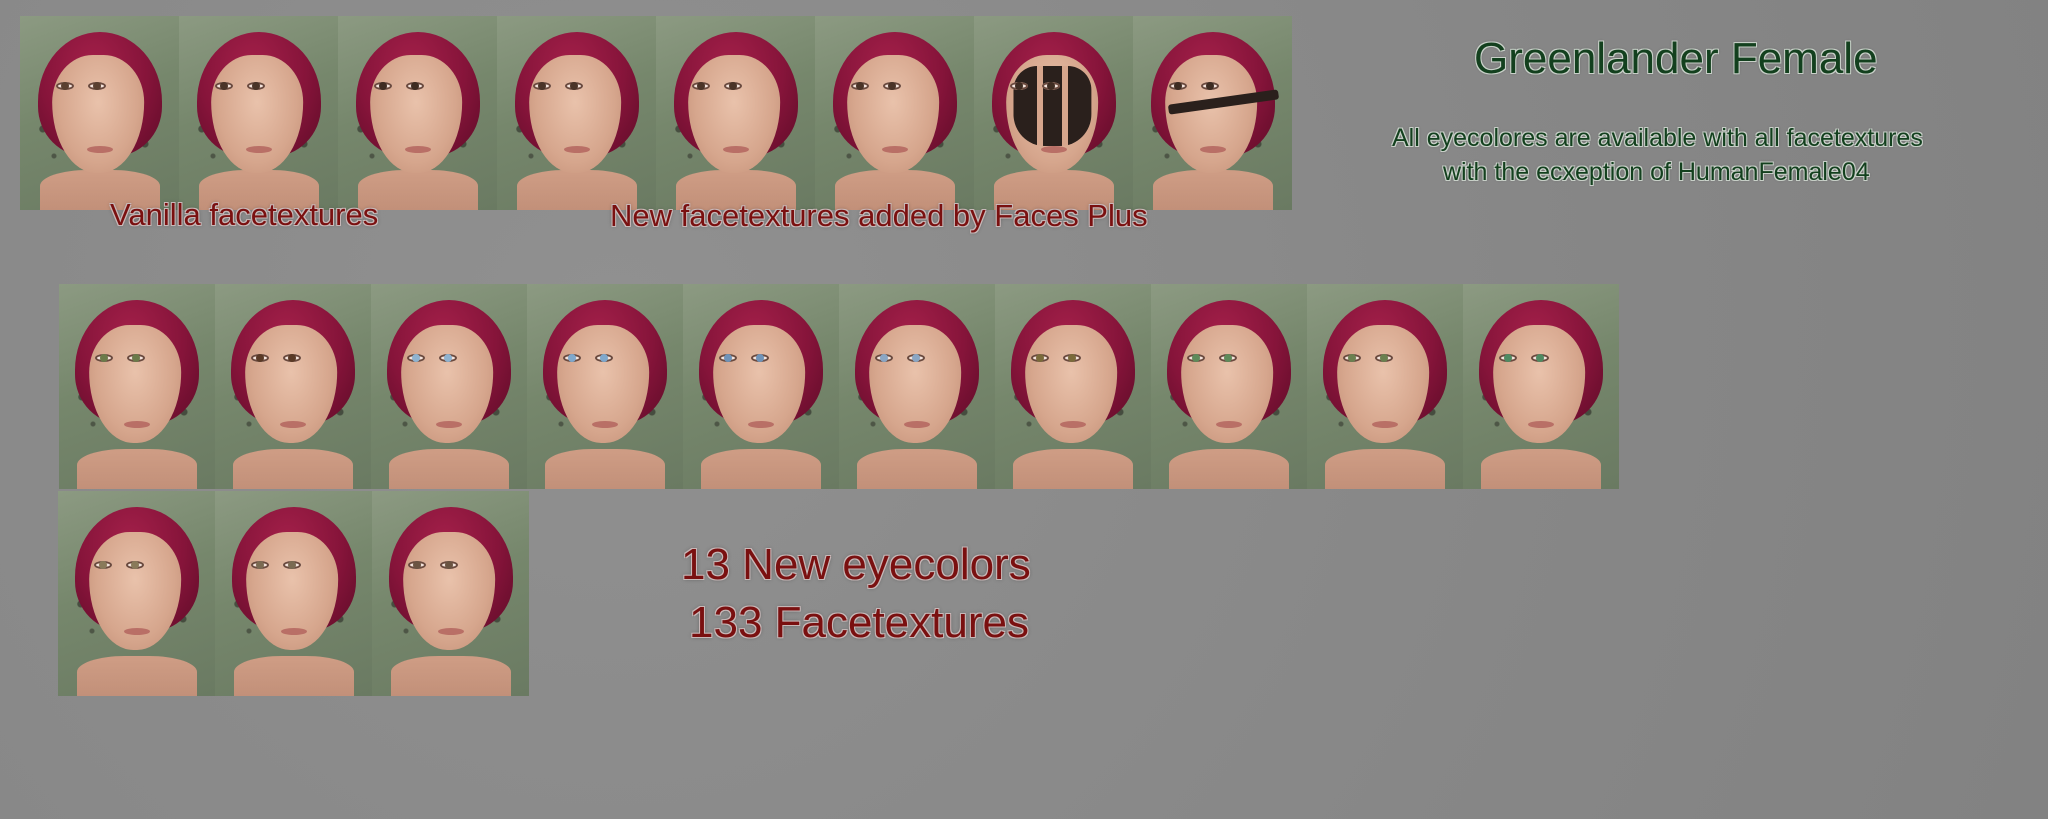 This screenshot has width=2048, height=819. What do you see at coordinates (856, 564) in the screenshot?
I see `eyecolor-count: 13 New eyecolors` at bounding box center [856, 564].